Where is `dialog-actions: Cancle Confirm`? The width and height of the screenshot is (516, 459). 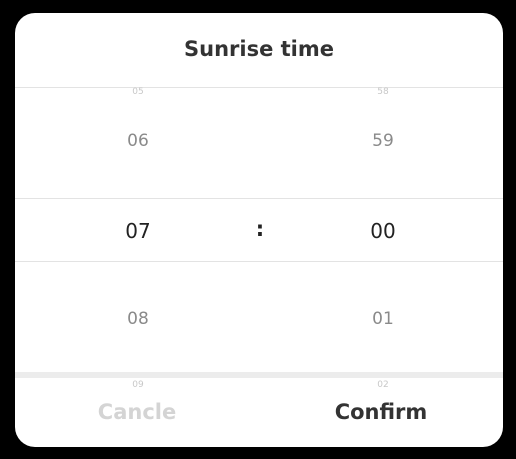
dialog-actions: Cancle Confirm is located at coordinates (259, 412).